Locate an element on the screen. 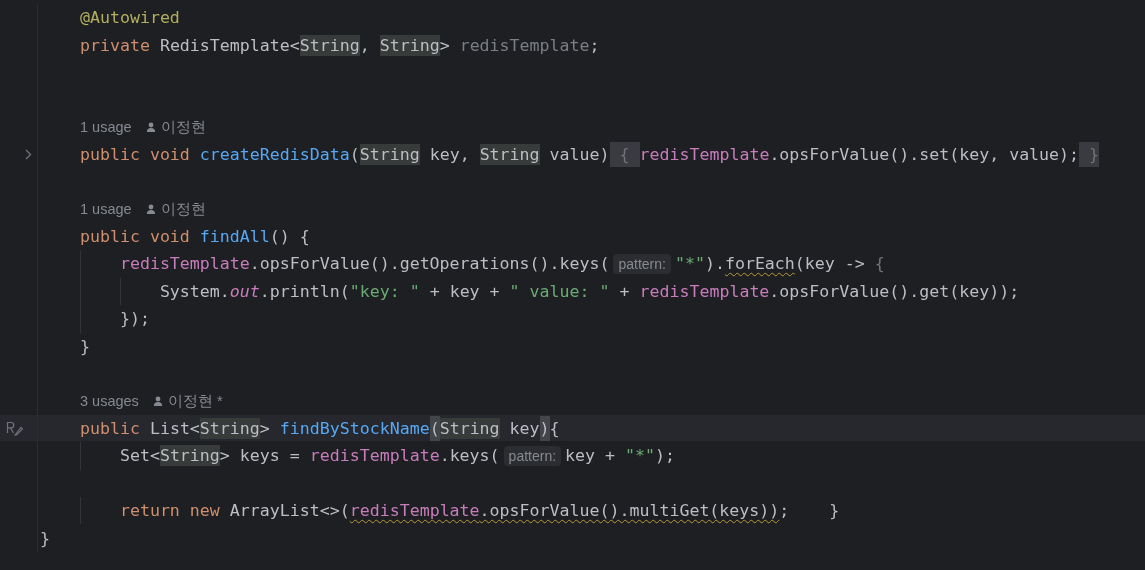  usages-link: 3 usages is located at coordinates (109, 401).